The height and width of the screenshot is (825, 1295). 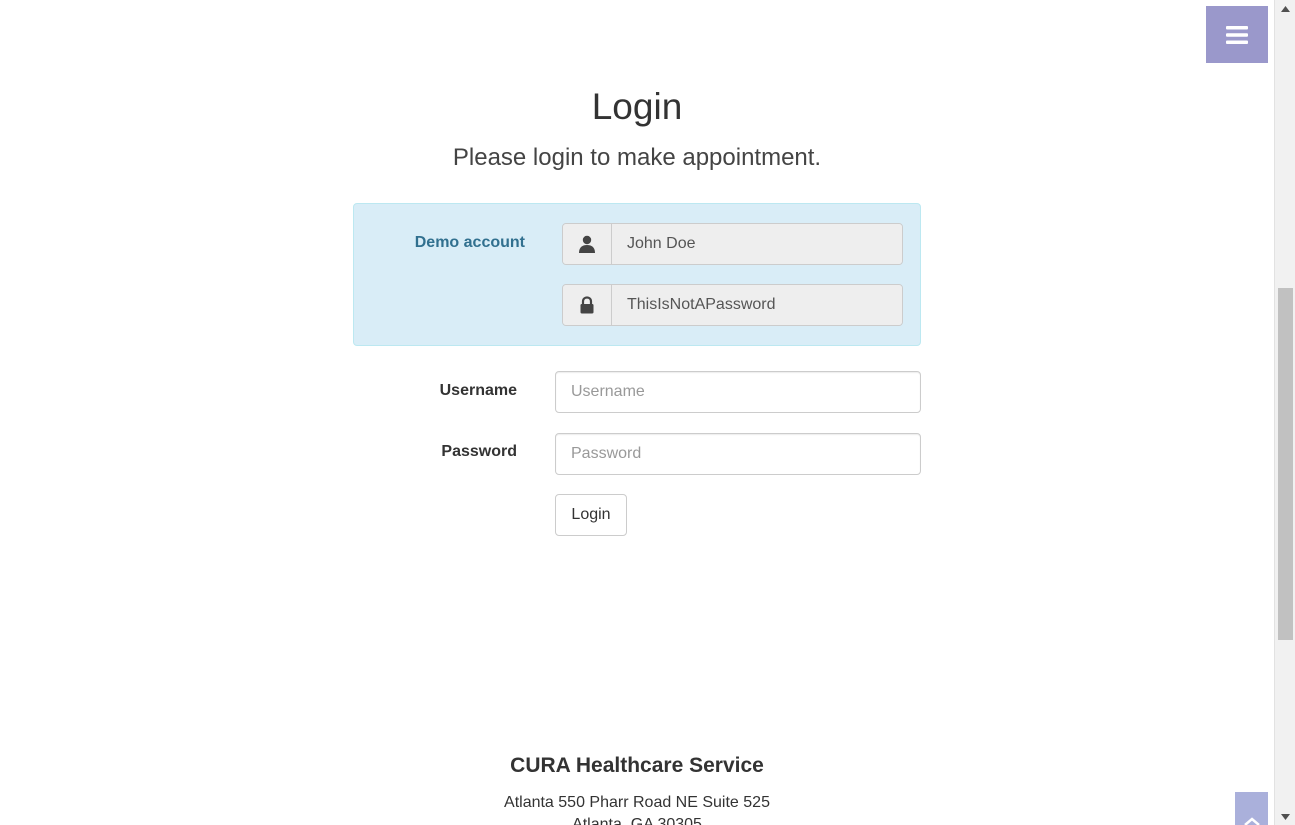 I want to click on demo-username-addon, so click(x=587, y=244).